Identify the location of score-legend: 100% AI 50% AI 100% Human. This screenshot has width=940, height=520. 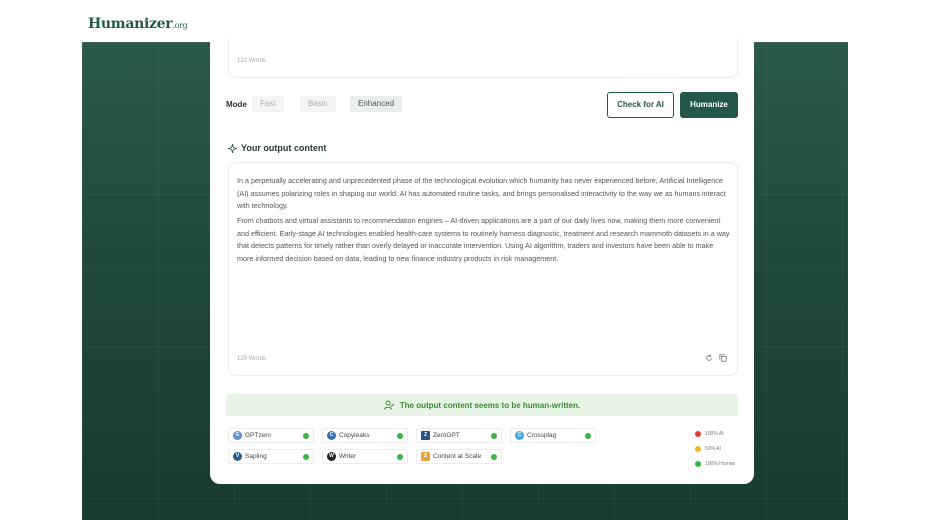
(715, 448).